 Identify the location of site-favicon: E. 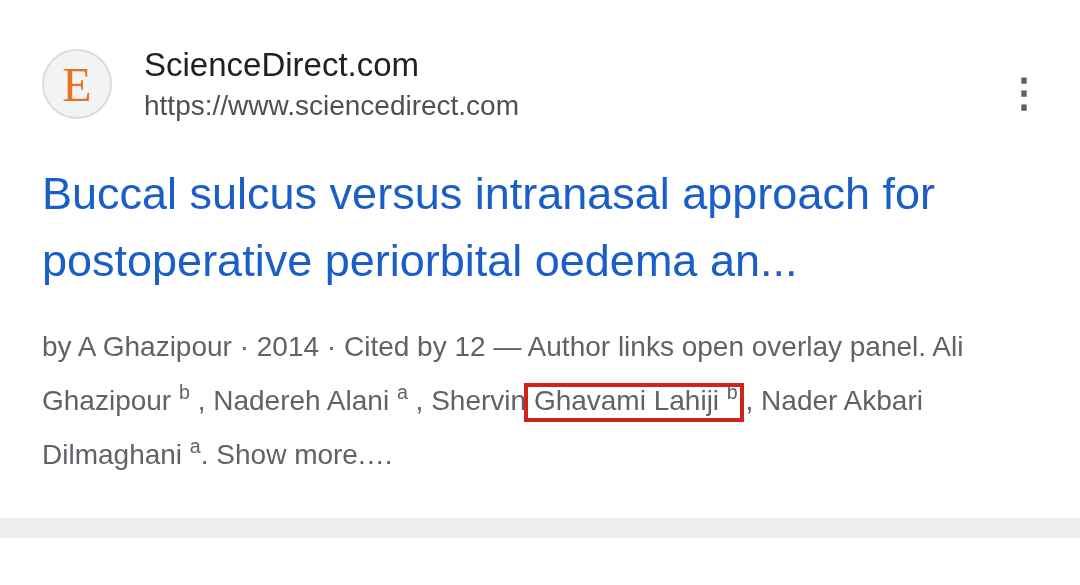
(77, 84).